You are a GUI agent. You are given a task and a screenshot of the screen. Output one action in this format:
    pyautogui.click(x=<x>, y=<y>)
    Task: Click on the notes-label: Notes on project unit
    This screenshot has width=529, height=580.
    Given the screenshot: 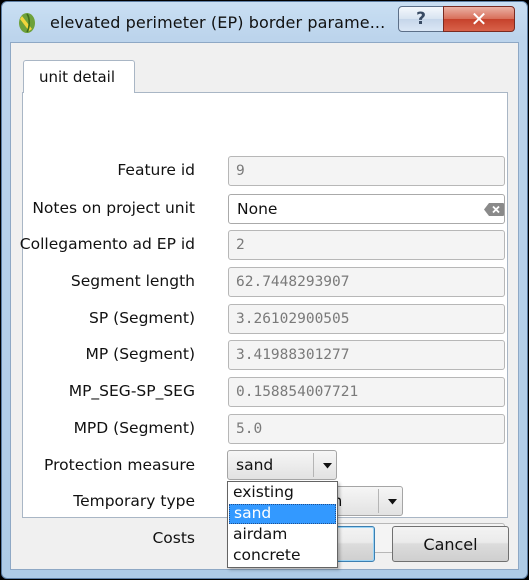 What is the action you would take?
    pyautogui.click(x=113, y=208)
    